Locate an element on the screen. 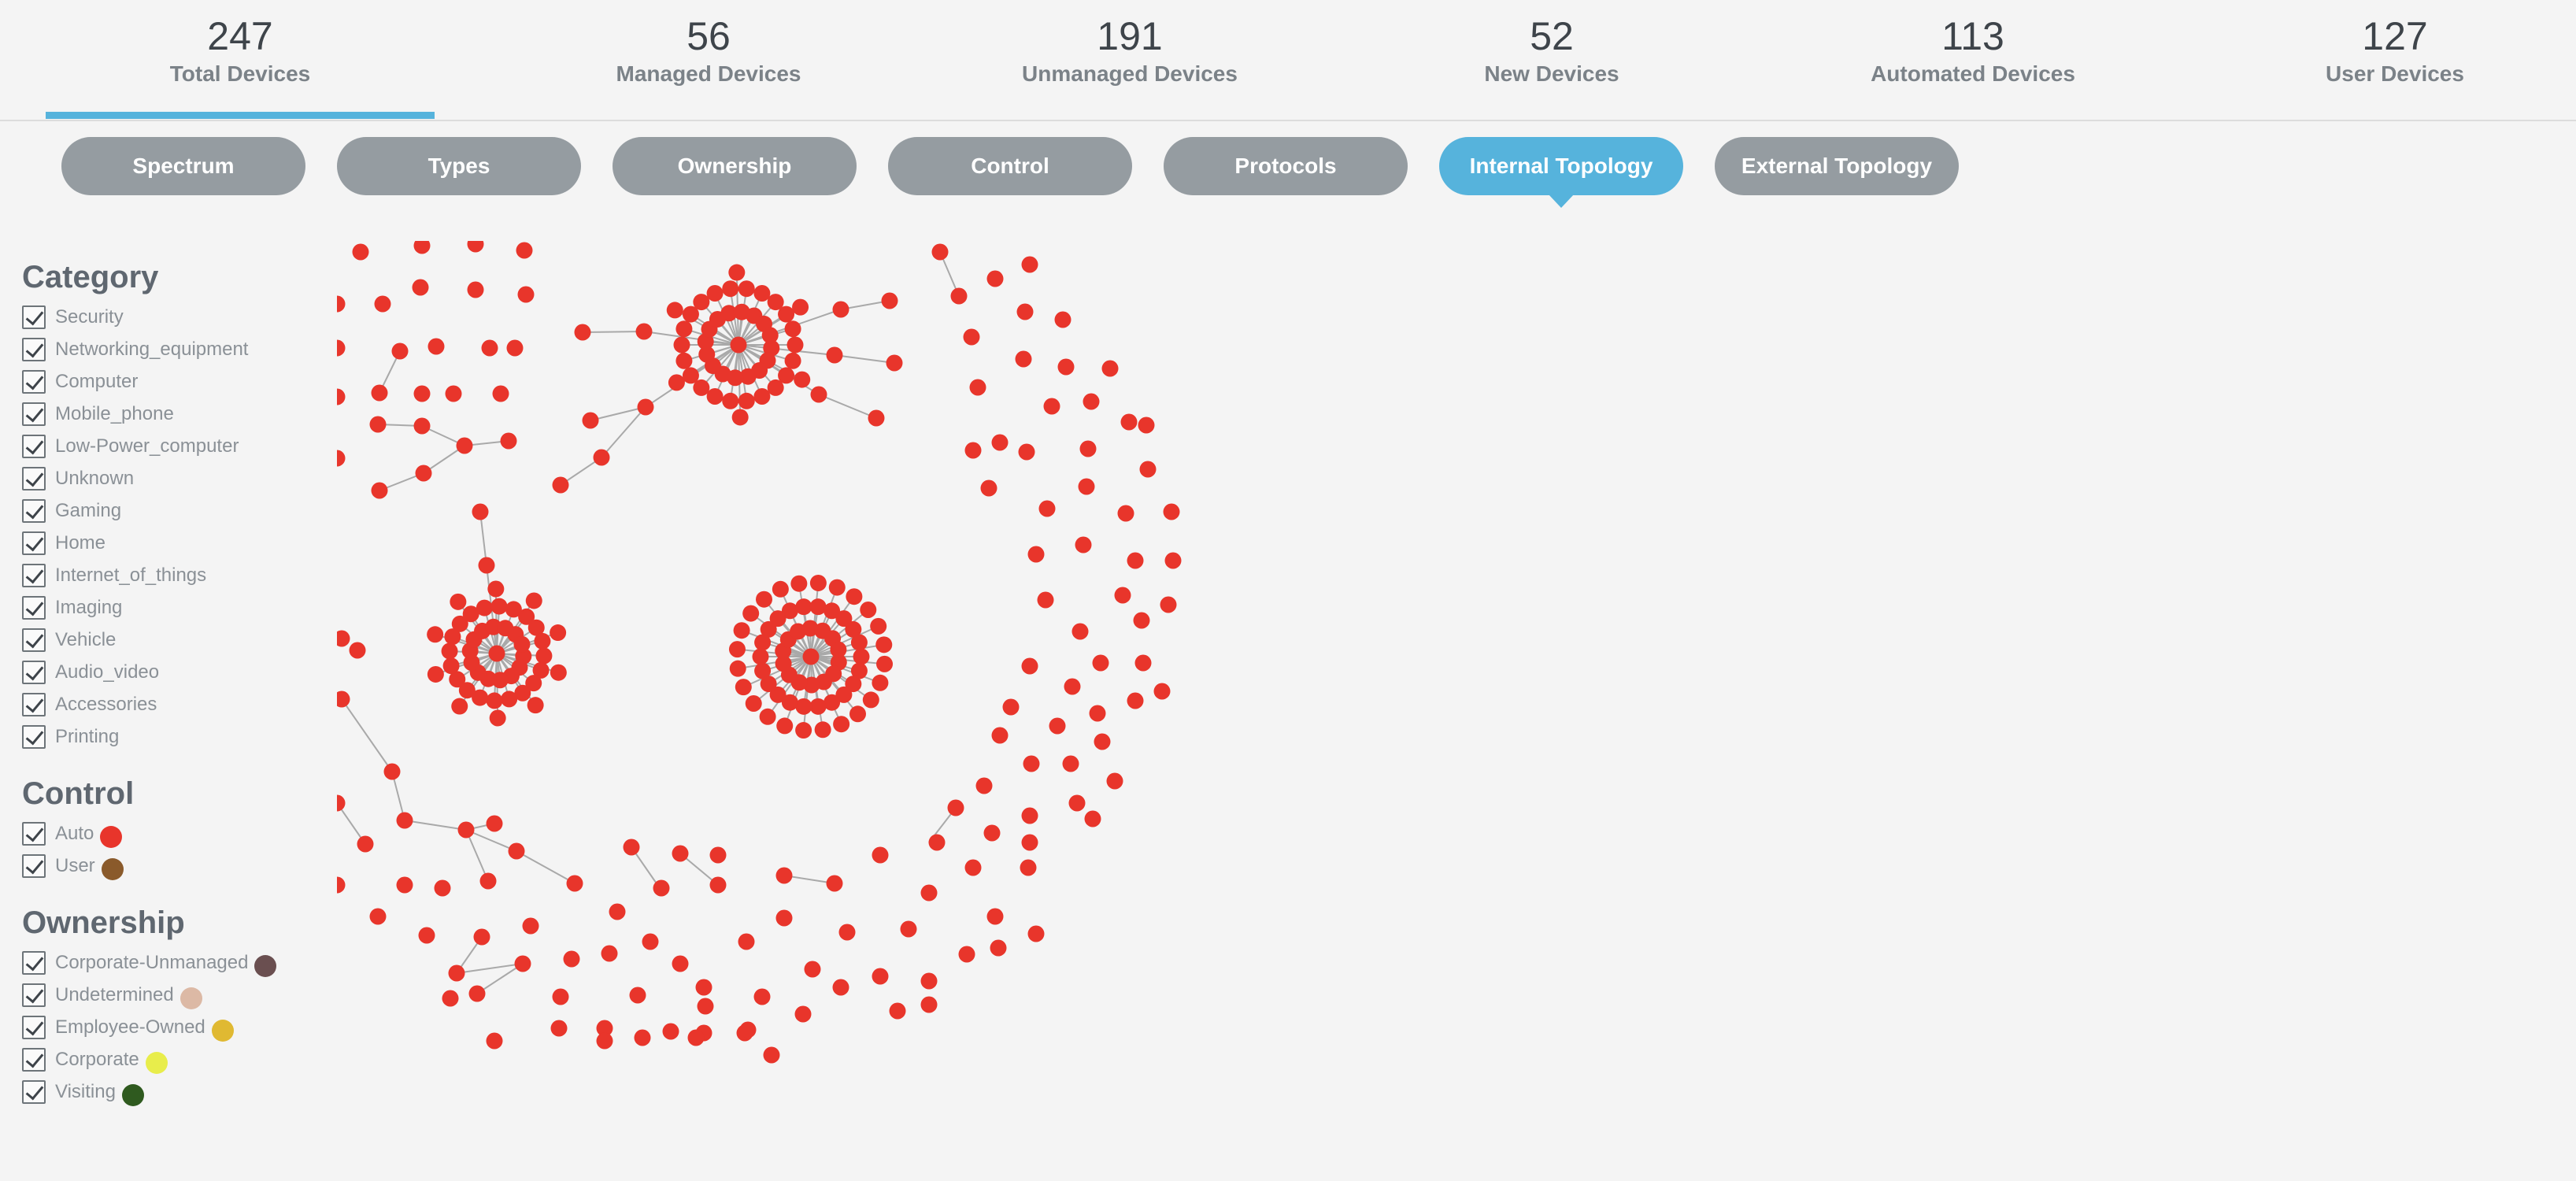  control-filter-auto: Auto is located at coordinates (179, 833).